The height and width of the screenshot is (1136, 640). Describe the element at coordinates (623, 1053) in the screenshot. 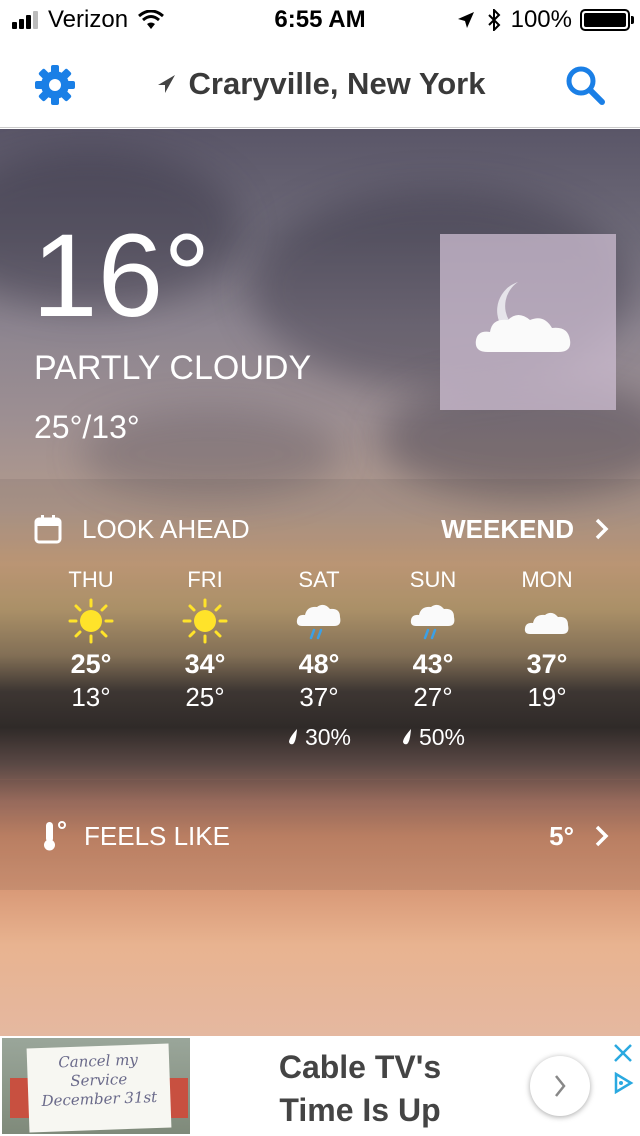

I see `close-icon` at that location.